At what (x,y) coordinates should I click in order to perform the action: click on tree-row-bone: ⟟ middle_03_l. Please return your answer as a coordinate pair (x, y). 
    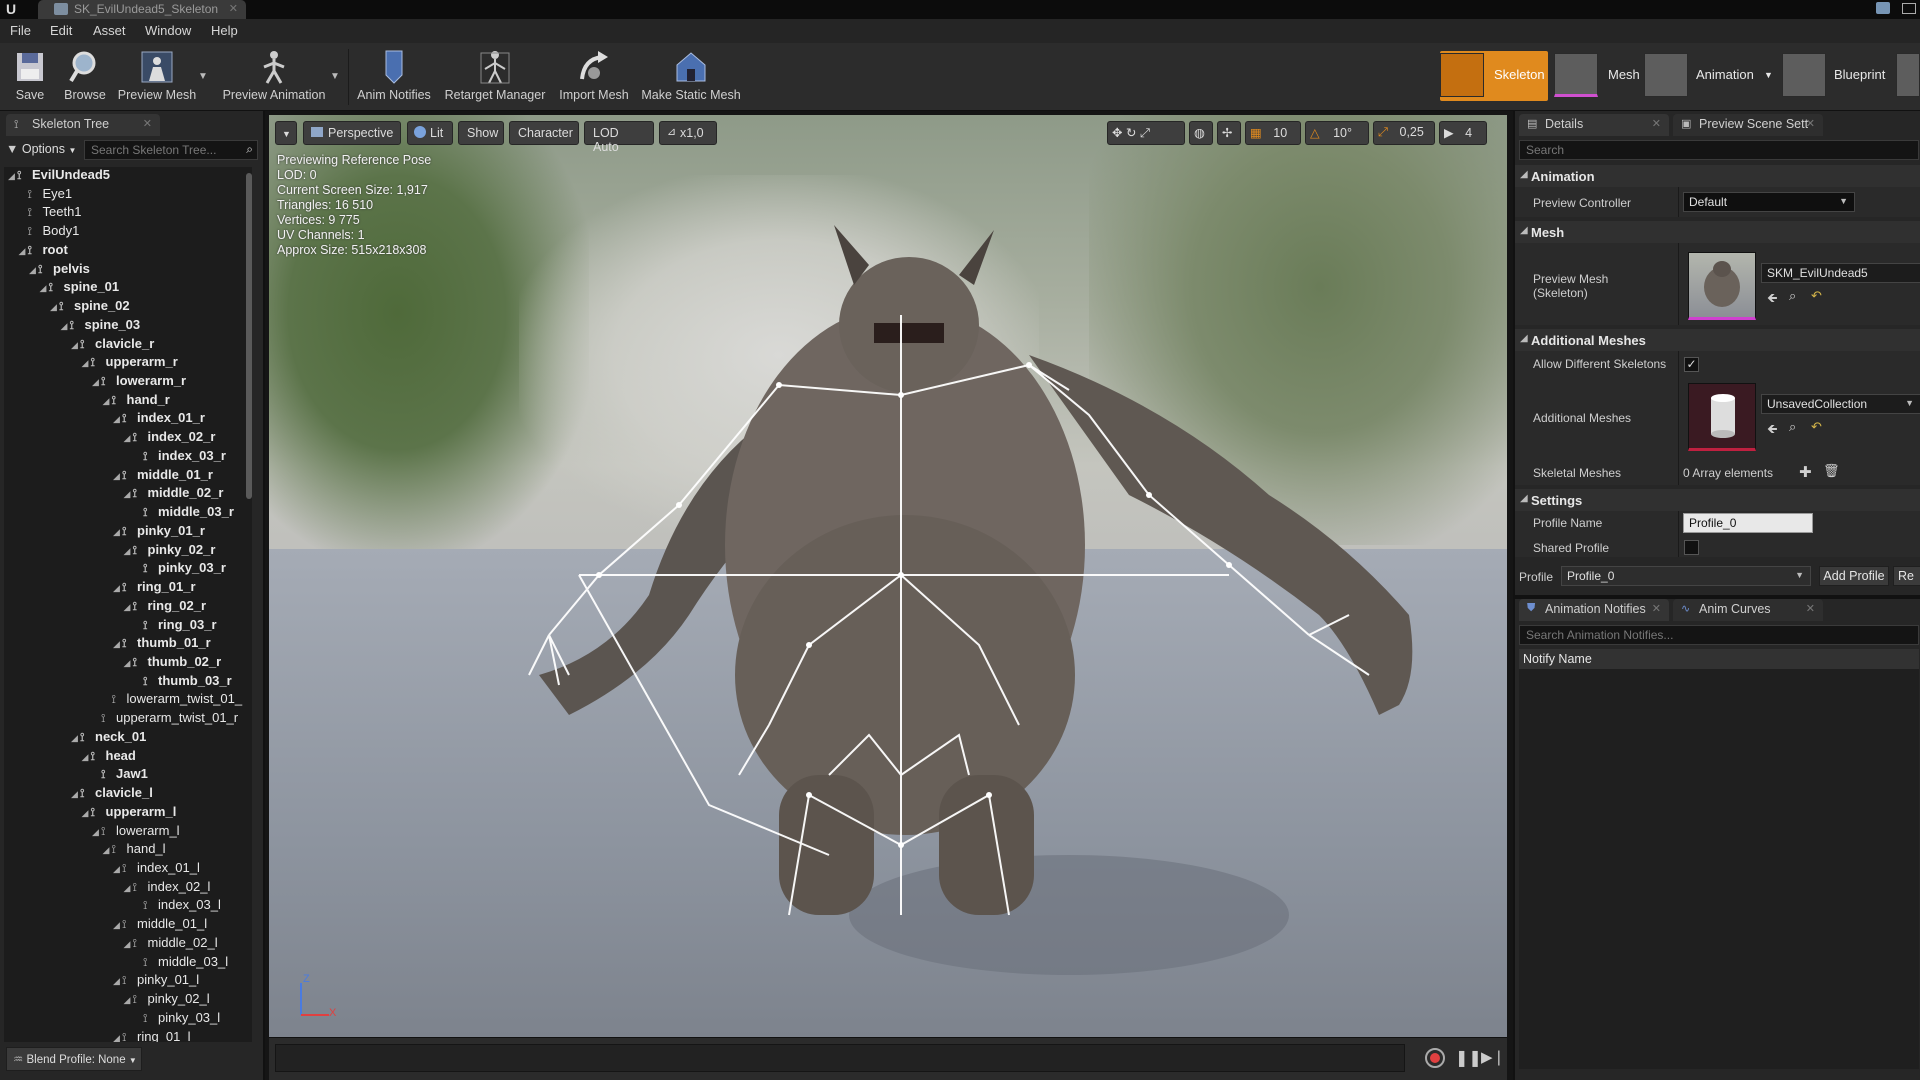
    Looking at the image, I should click on (181, 963).